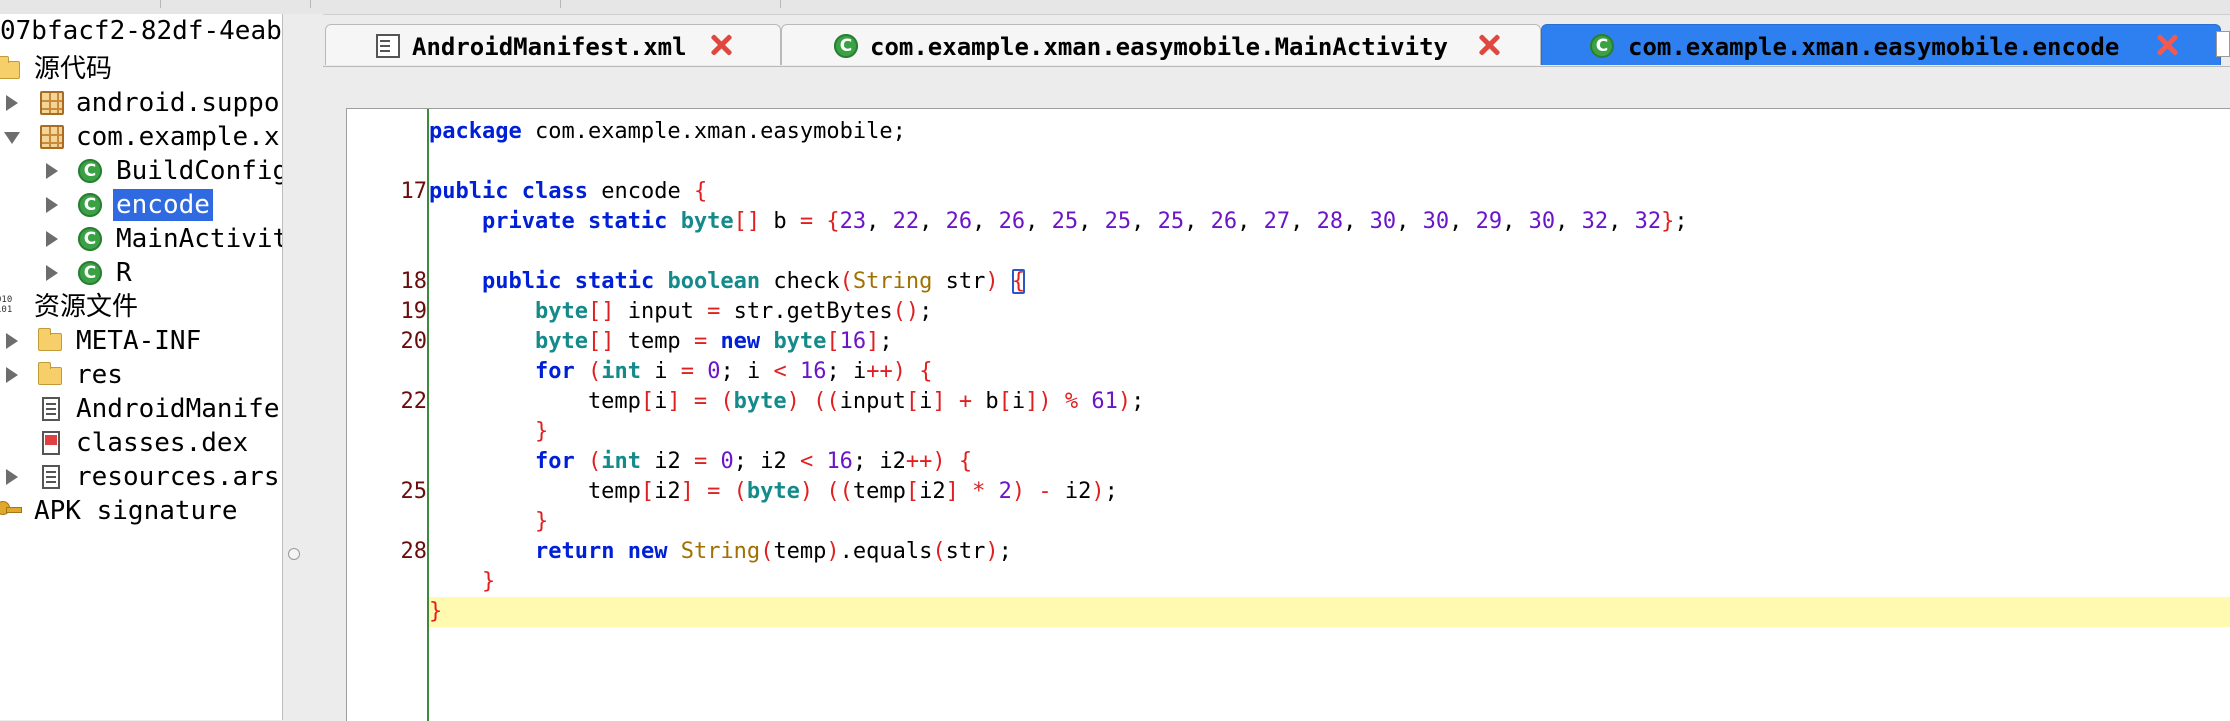 The width and height of the screenshot is (2230, 721). Describe the element at coordinates (549, 47) in the screenshot. I see `tab-label: AndroidManifest.xml` at that location.